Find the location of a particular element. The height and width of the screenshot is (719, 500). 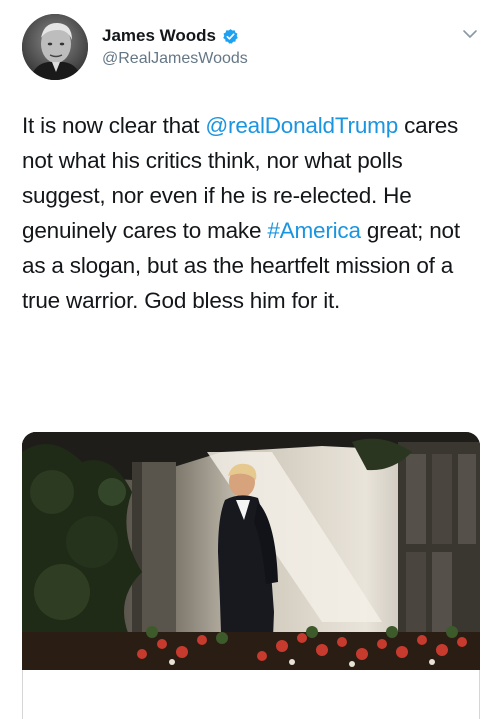

display-name-row: James Woods is located at coordinates (175, 36).